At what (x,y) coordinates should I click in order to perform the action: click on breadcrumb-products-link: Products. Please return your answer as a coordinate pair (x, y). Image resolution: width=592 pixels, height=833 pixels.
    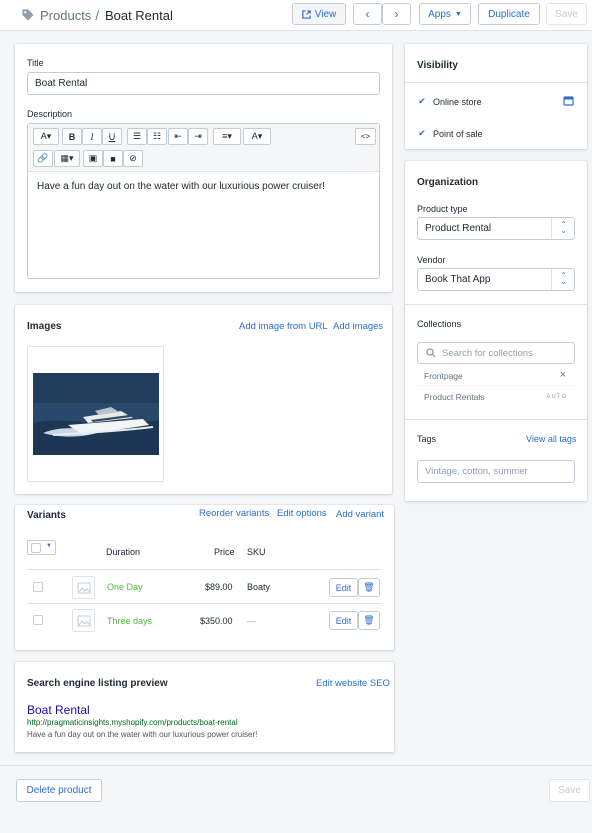
    Looking at the image, I should click on (65, 15).